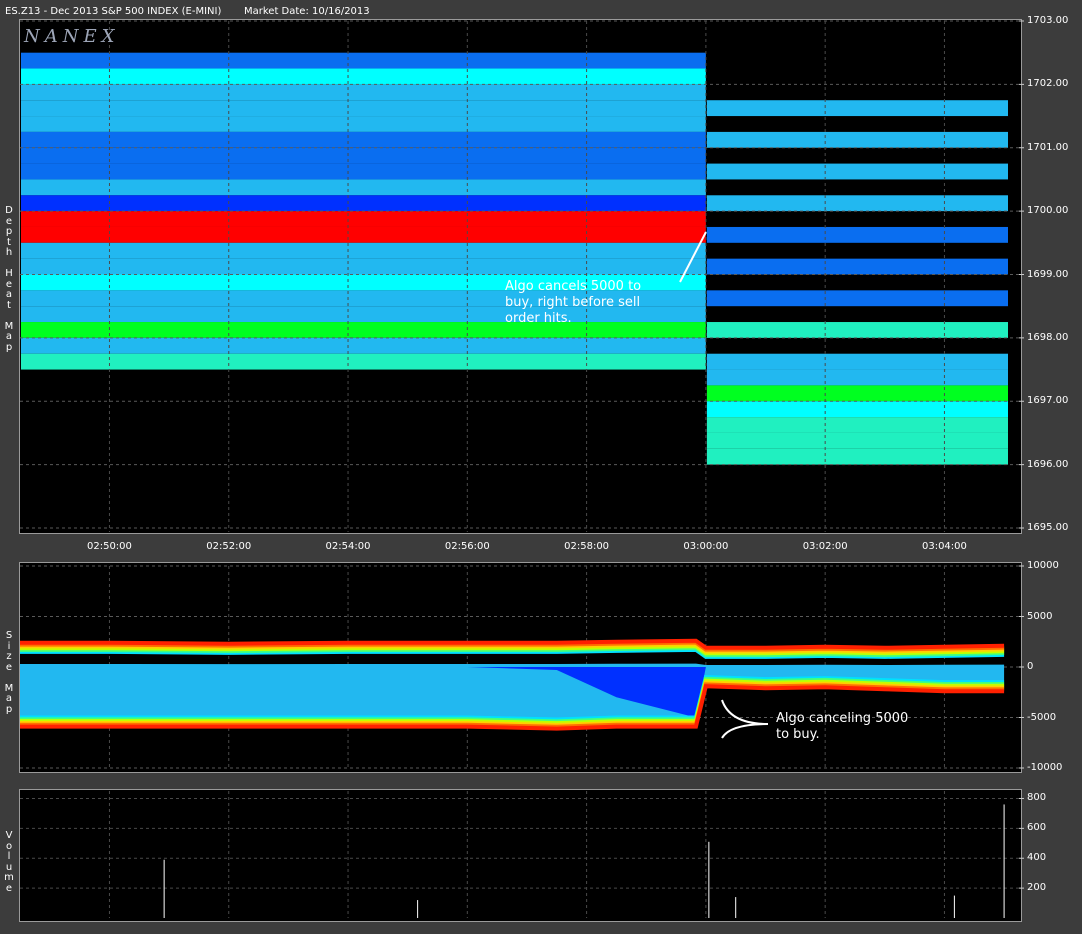  I want to click on depth-cell-before-1700.75, so click(363, 155).